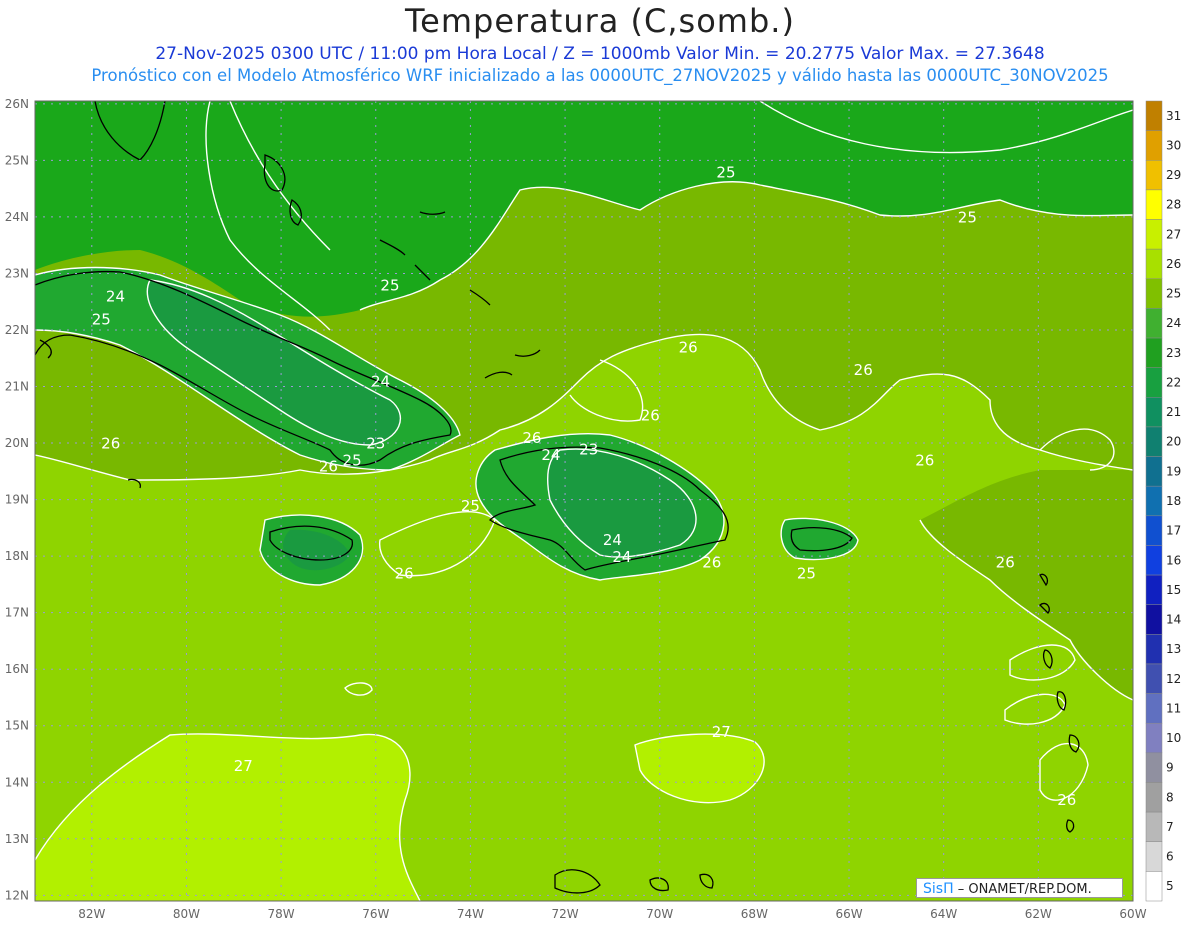  What do you see at coordinates (1173, 442) in the screenshot?
I see `colorbar-label: 20` at bounding box center [1173, 442].